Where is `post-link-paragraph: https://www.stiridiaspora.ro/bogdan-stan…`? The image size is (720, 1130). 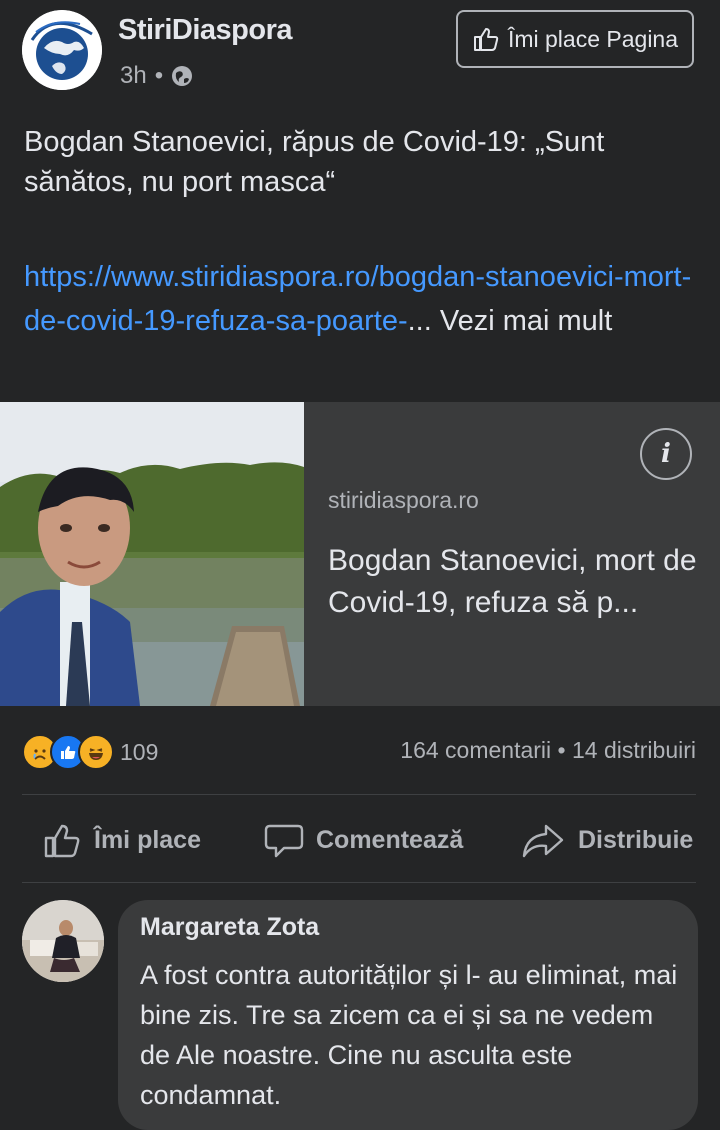 post-link-paragraph: https://www.stiridiaspora.ro/bogdan-stan… is located at coordinates (364, 299).